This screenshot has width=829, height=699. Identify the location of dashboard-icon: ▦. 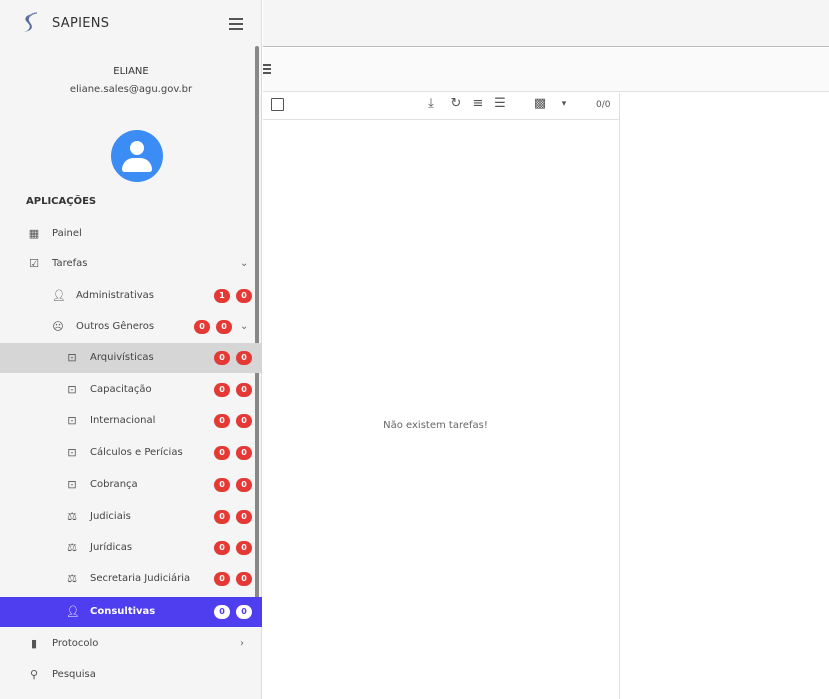
(34, 233).